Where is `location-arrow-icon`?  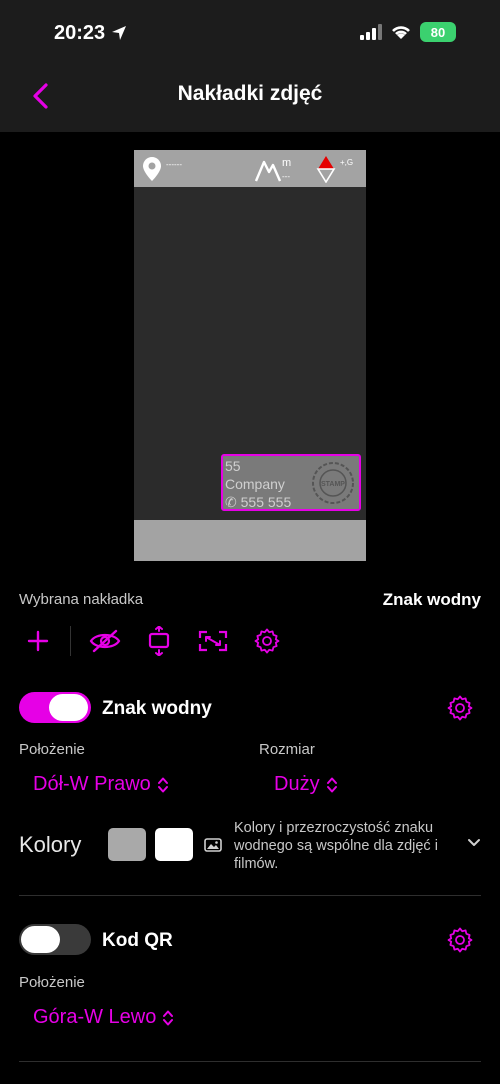 location-arrow-icon is located at coordinates (118, 33).